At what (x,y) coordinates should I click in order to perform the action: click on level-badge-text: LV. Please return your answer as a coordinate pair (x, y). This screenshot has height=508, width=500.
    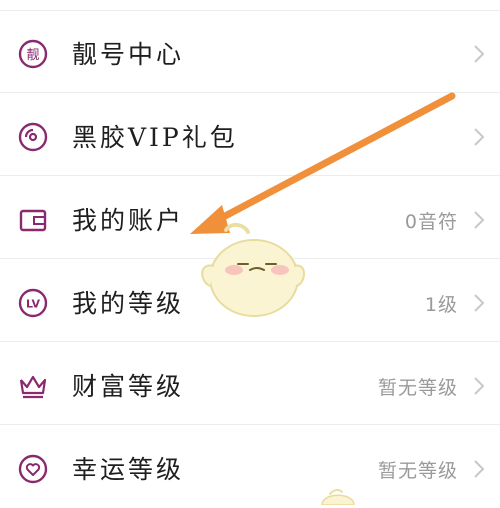
    Looking at the image, I should click on (33, 304).